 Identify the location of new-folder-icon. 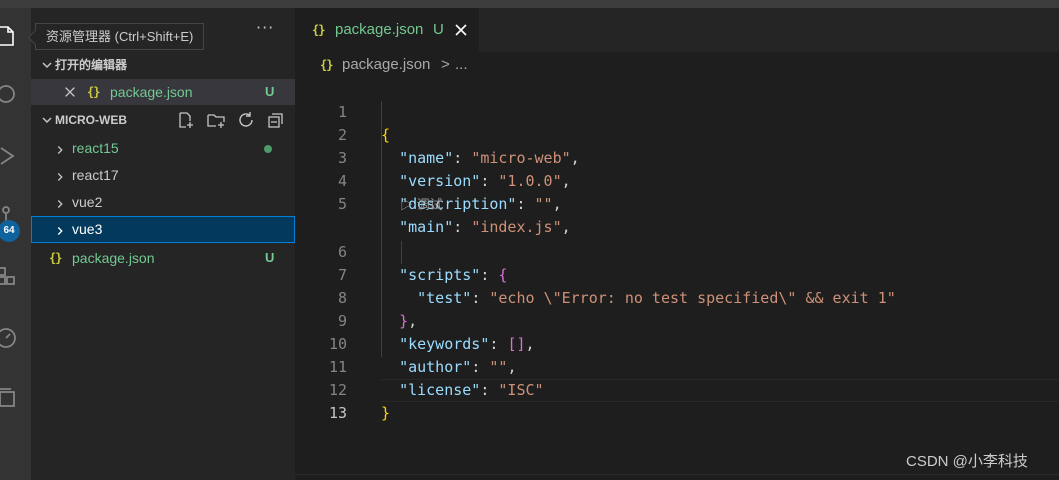
(216, 120).